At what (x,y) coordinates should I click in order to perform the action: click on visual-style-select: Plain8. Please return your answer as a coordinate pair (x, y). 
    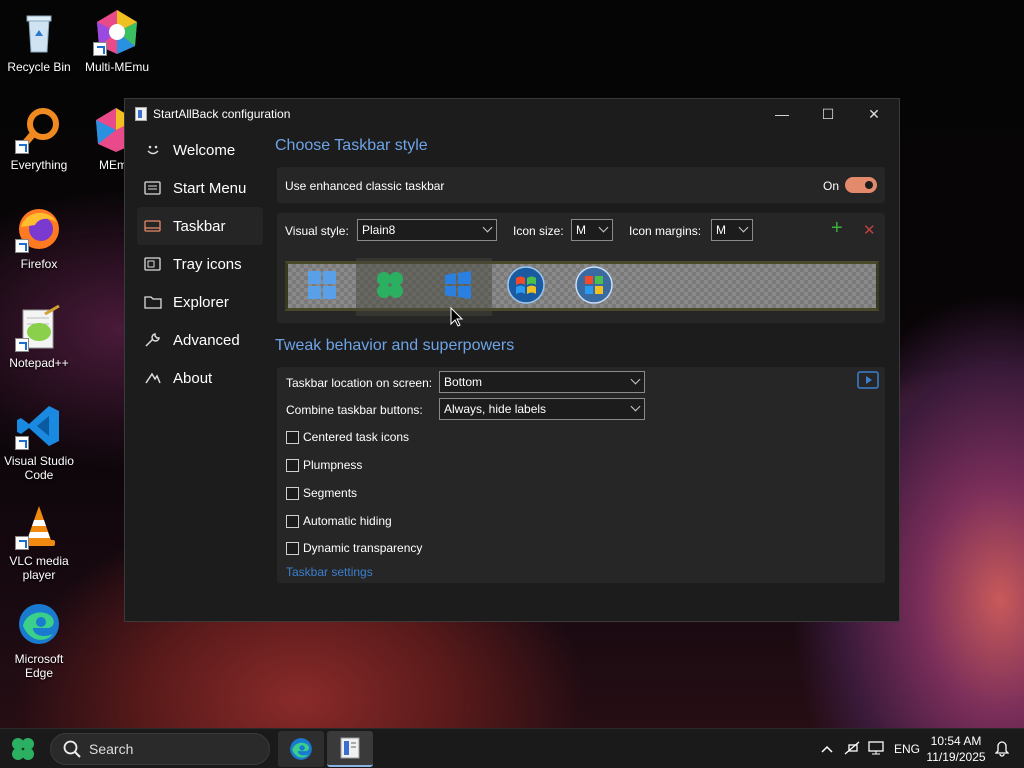
    Looking at the image, I should click on (427, 230).